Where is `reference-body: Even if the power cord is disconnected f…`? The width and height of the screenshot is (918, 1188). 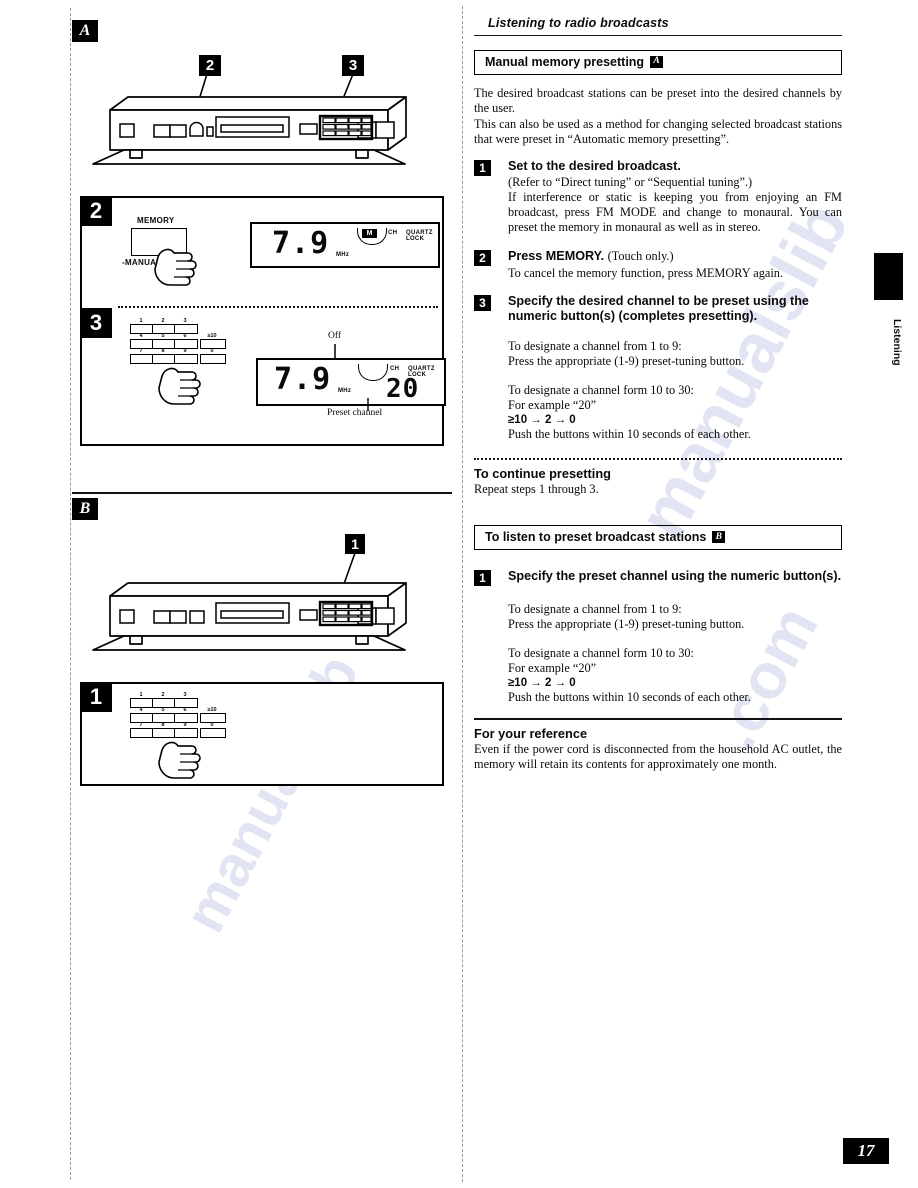 reference-body: Even if the power cord is disconnected f… is located at coordinates (658, 757).